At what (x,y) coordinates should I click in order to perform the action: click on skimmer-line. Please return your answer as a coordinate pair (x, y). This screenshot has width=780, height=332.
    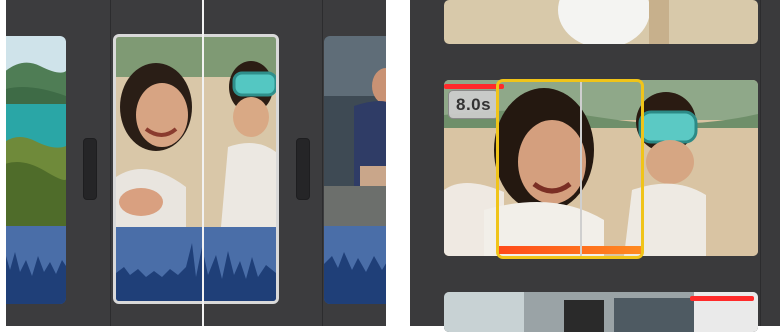
    Looking at the image, I should click on (581, 169).